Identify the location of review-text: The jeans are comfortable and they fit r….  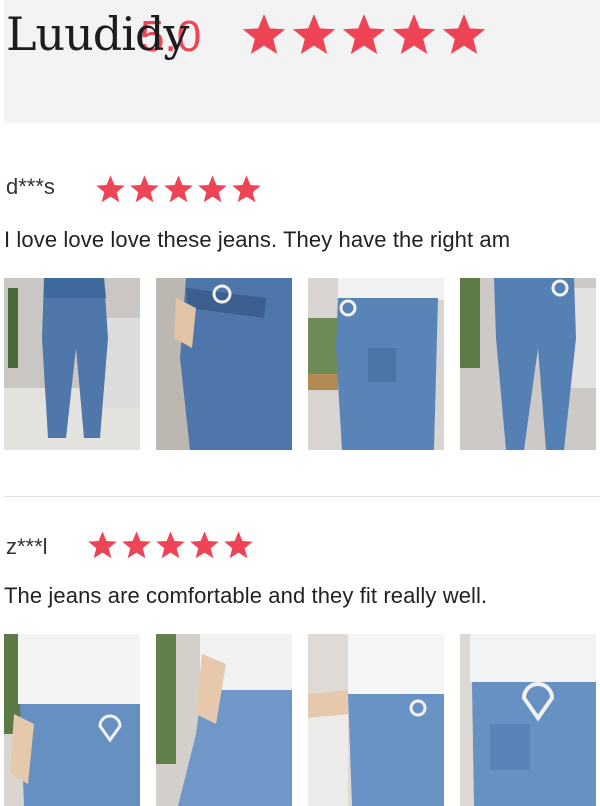
(246, 595).